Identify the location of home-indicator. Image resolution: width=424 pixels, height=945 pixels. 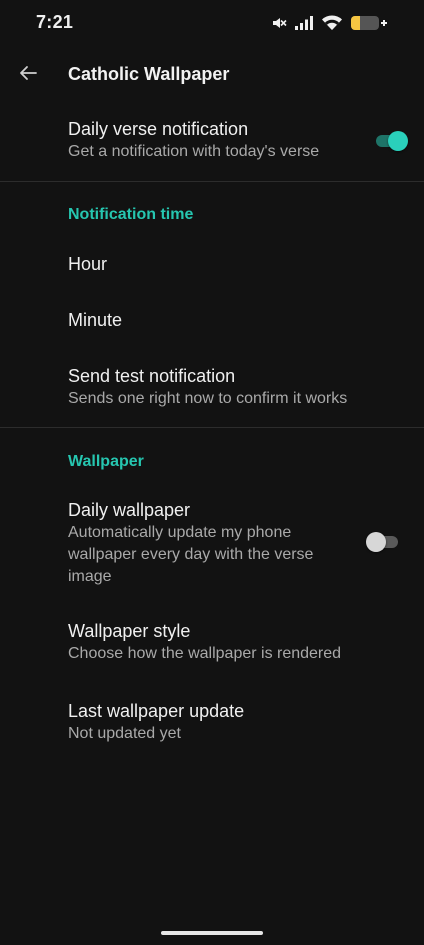
(212, 933).